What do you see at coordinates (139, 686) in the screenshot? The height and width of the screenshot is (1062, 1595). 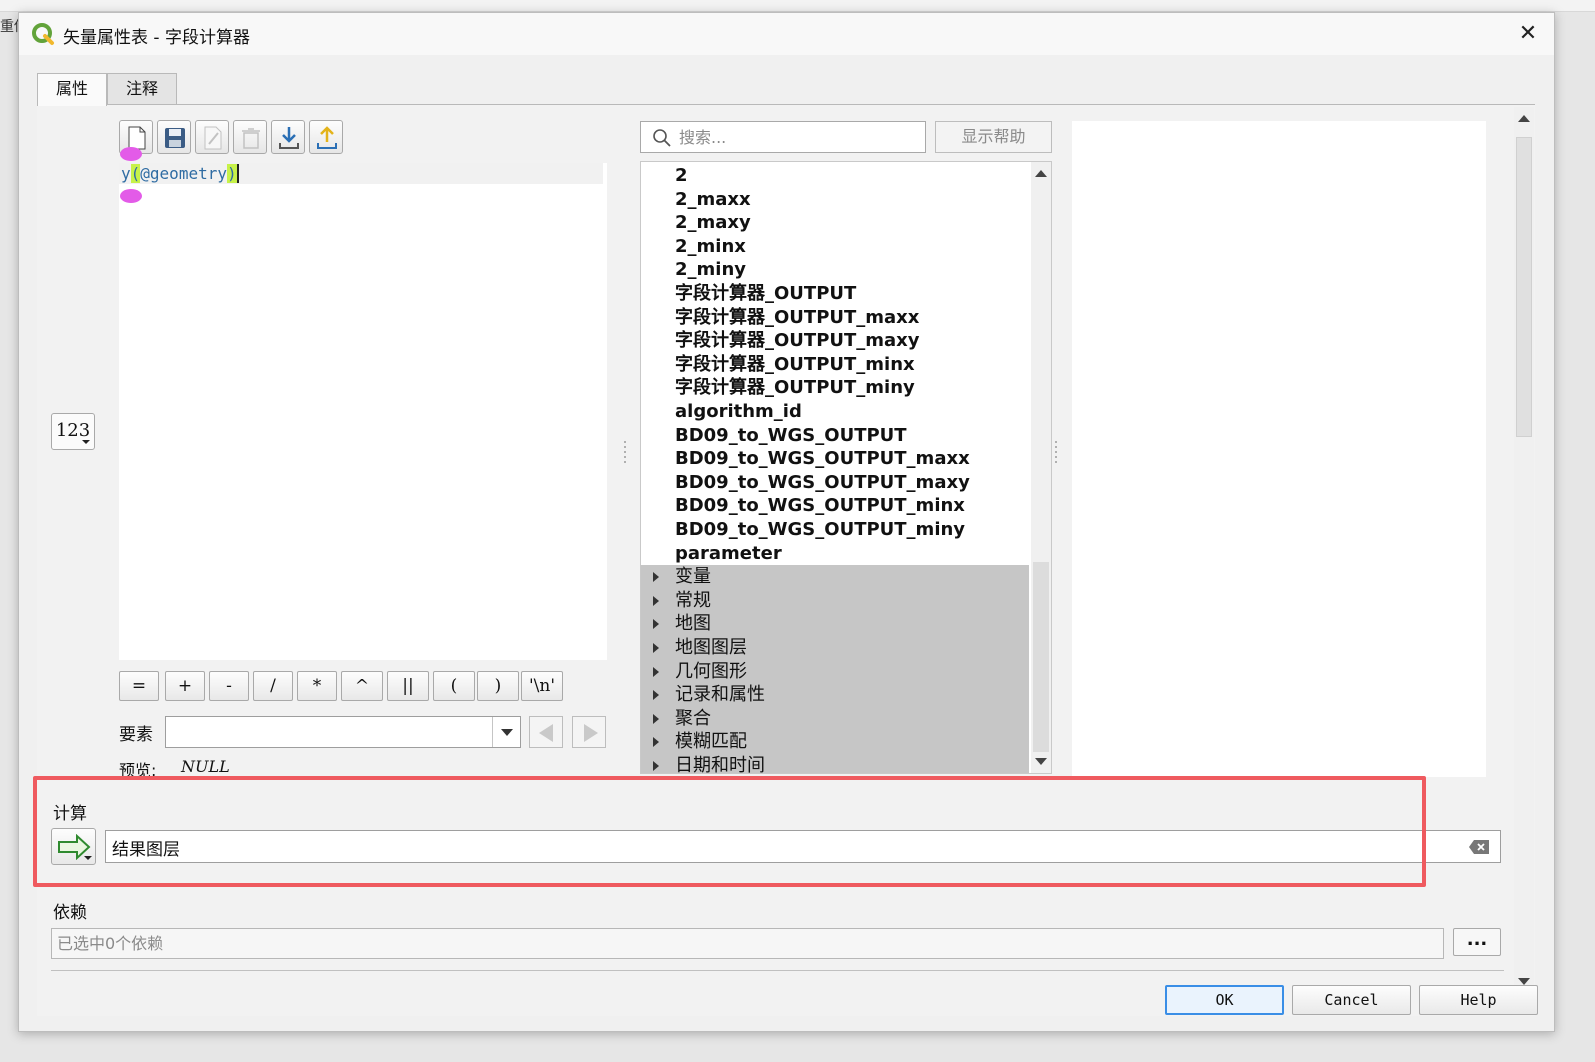 I see `operator-button: =` at bounding box center [139, 686].